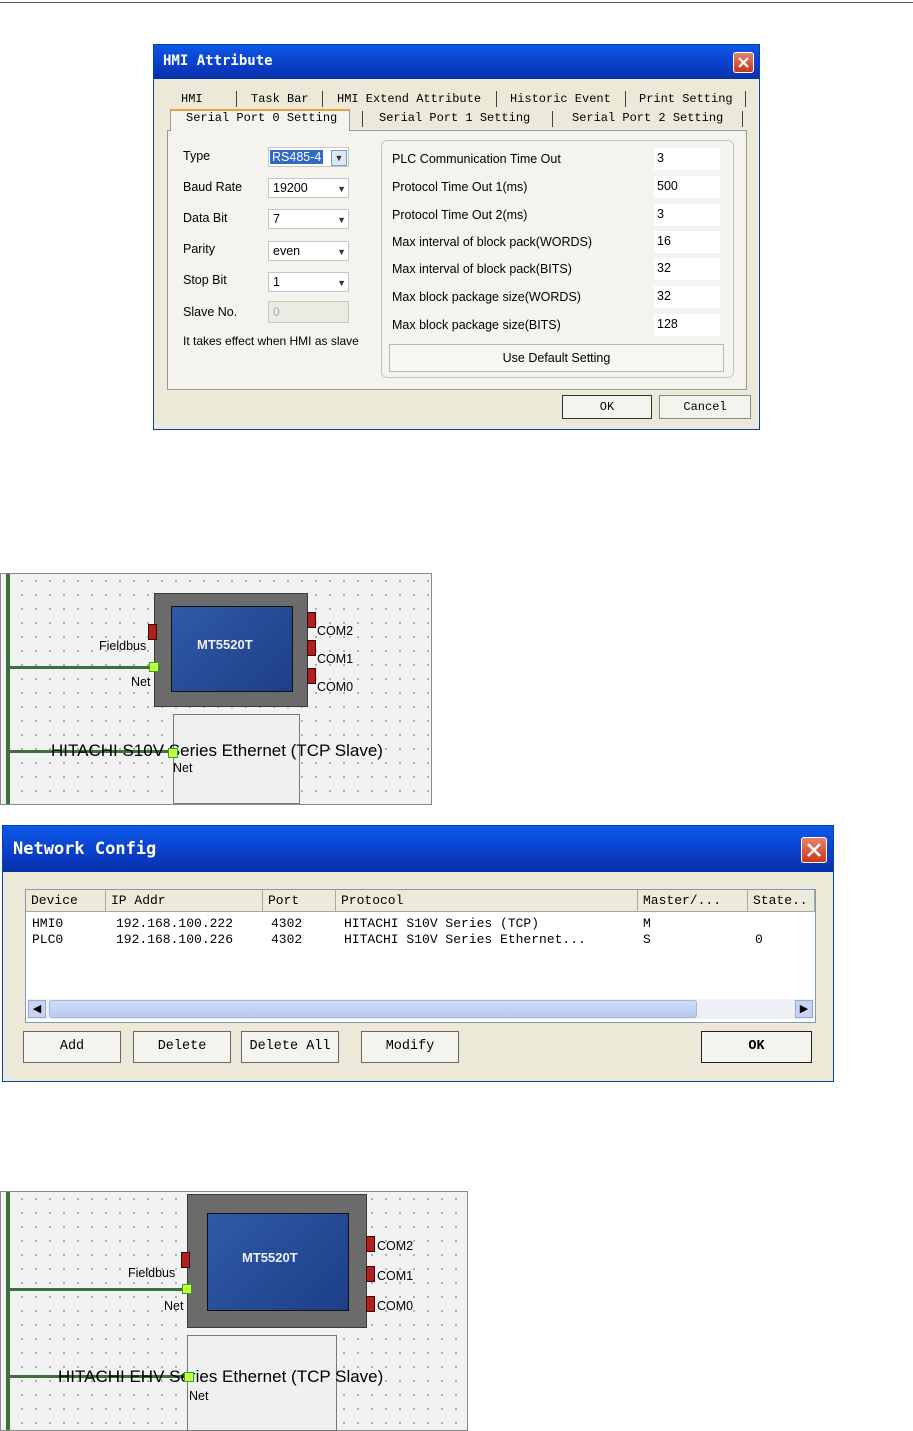 The width and height of the screenshot is (913, 1431). I want to click on type-select: RS485-4 ▼, so click(308, 157).